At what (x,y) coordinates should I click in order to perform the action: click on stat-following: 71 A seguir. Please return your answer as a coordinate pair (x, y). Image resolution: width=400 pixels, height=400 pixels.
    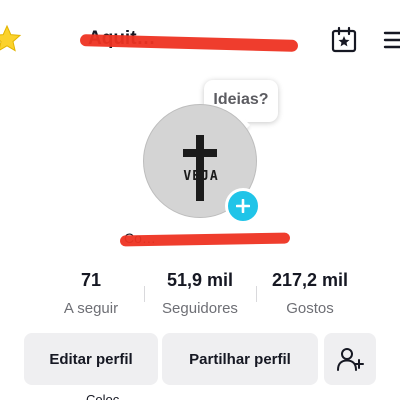
    Looking at the image, I should click on (91, 293).